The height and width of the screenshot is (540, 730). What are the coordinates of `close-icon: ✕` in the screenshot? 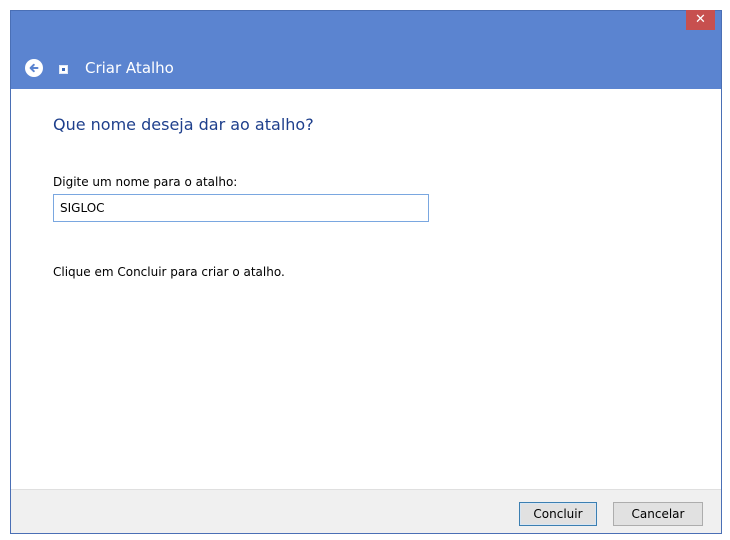 It's located at (700, 19).